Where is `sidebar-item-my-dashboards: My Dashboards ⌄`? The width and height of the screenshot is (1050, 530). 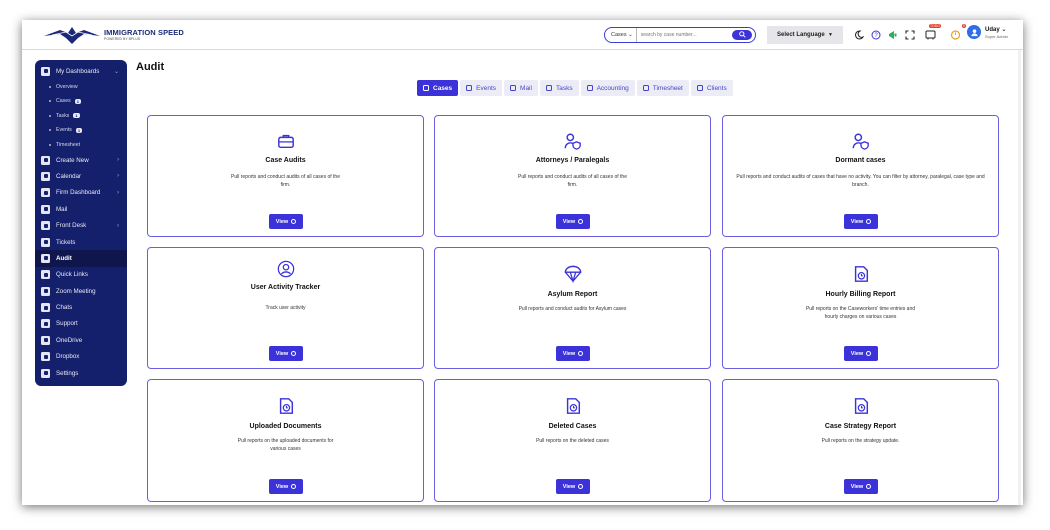
sidebar-item-my-dashboards: My Dashboards ⌄ is located at coordinates (81, 71).